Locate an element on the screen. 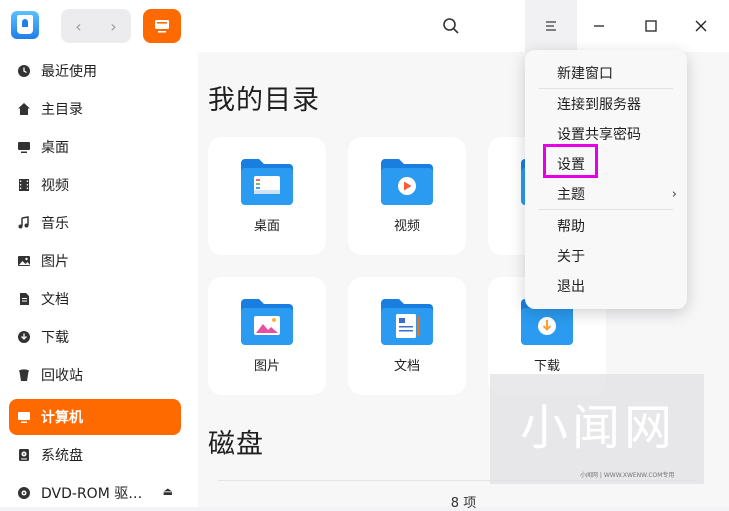 The image size is (729, 511). folder-card-videos: 视频 is located at coordinates (407, 196).